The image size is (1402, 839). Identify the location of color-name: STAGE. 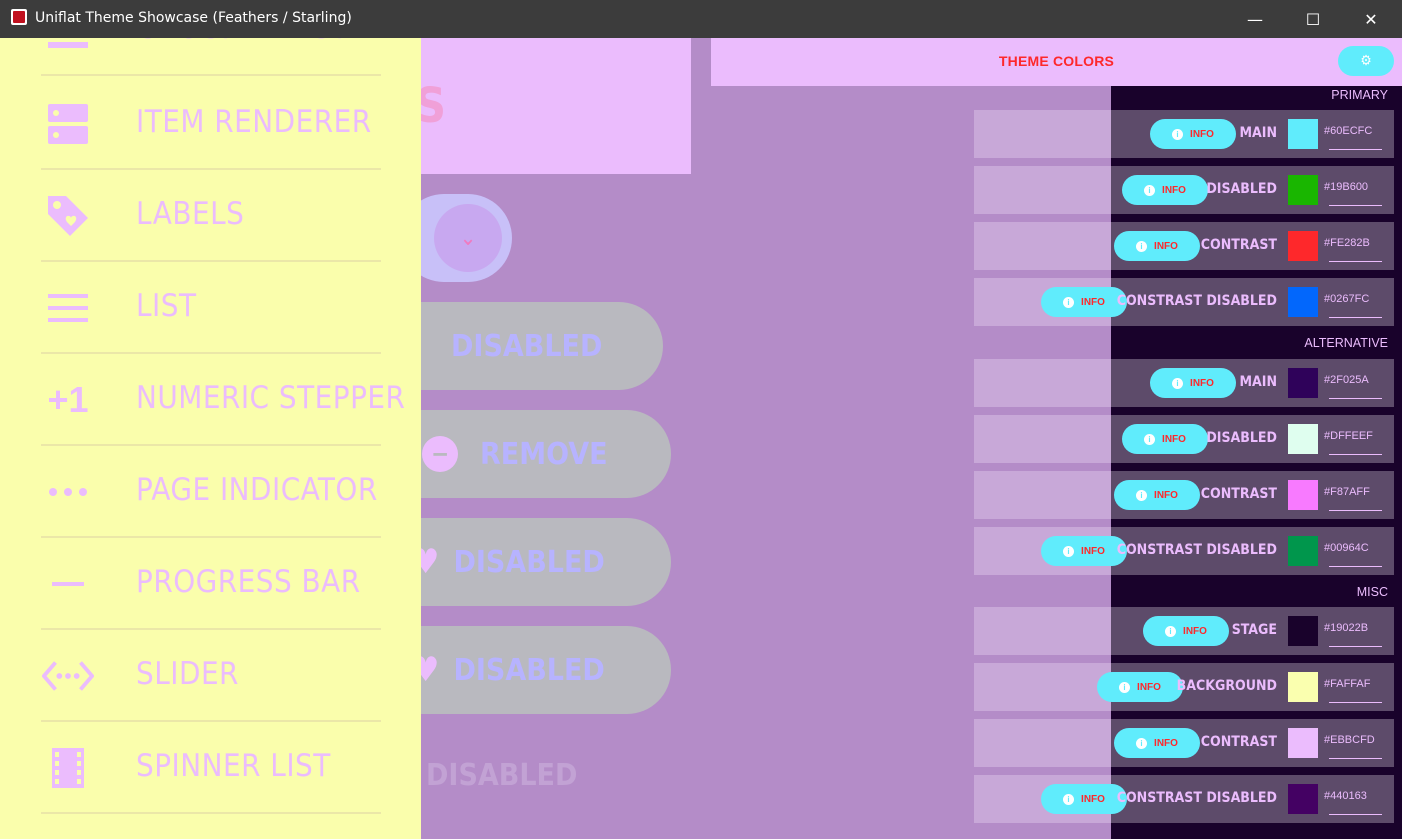
(1254, 630).